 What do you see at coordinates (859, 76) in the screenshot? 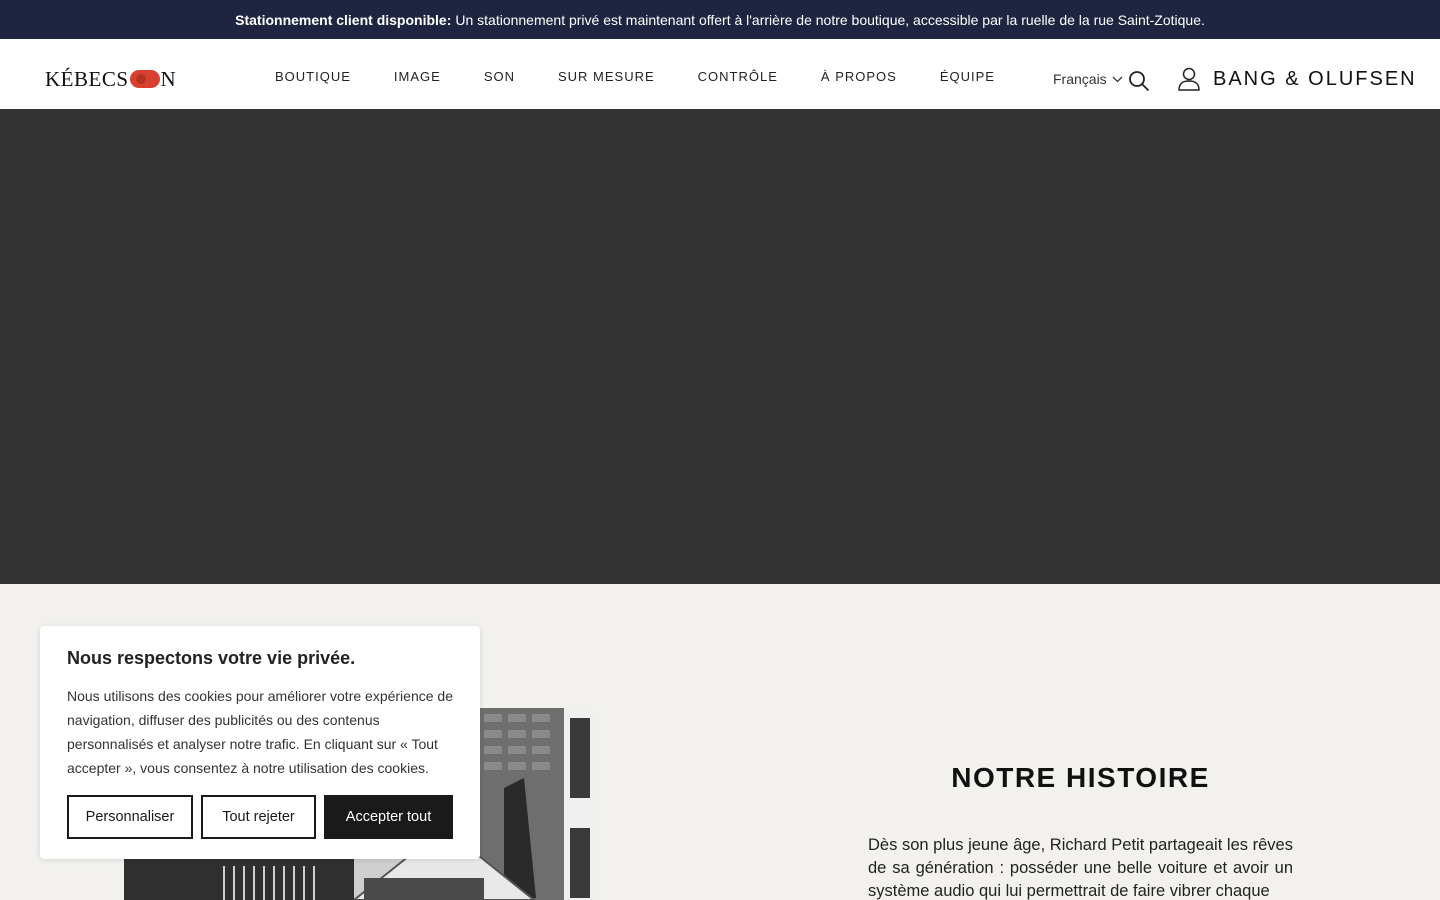
I see `nav-a-propos: À PROPOS` at bounding box center [859, 76].